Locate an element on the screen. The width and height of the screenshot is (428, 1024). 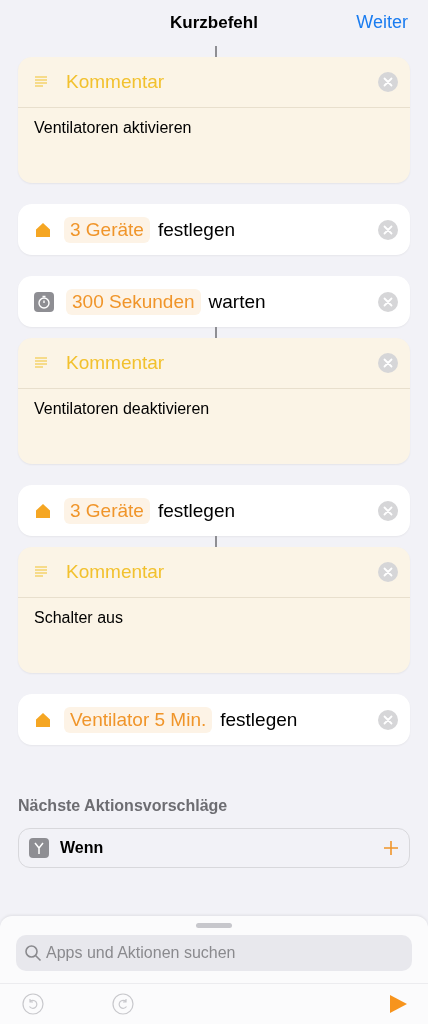
next-button: Weiter is located at coordinates (382, 22).